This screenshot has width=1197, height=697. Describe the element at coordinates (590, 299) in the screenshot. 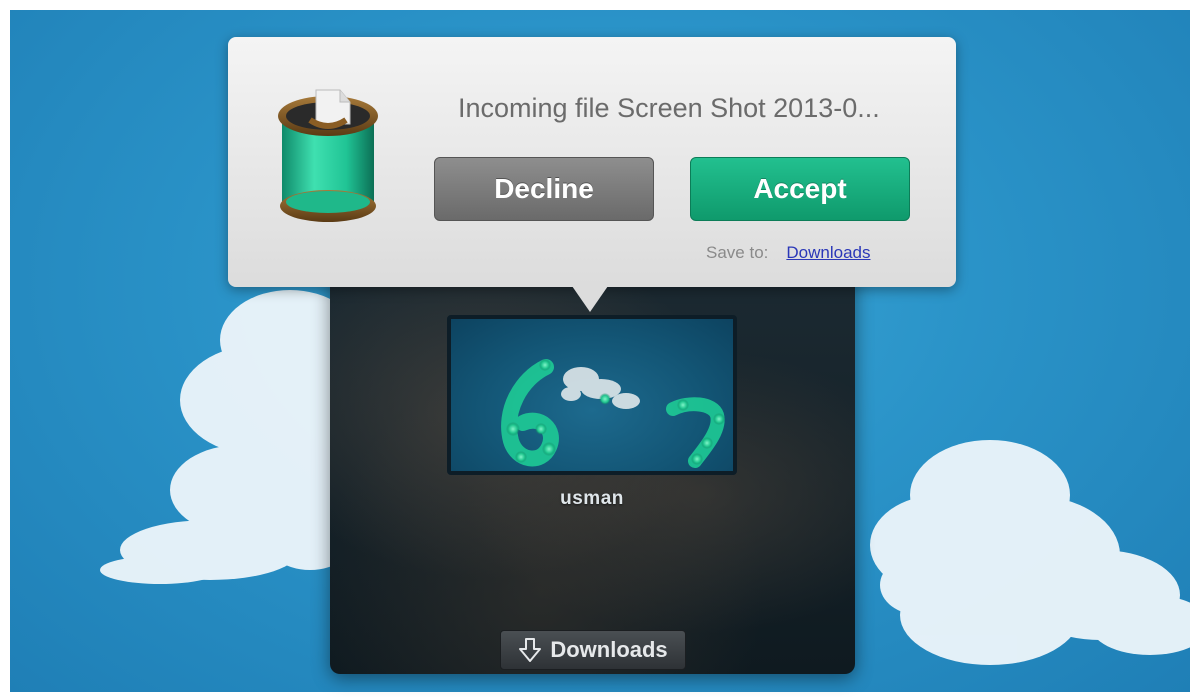

I see `dialog-pointer` at that location.